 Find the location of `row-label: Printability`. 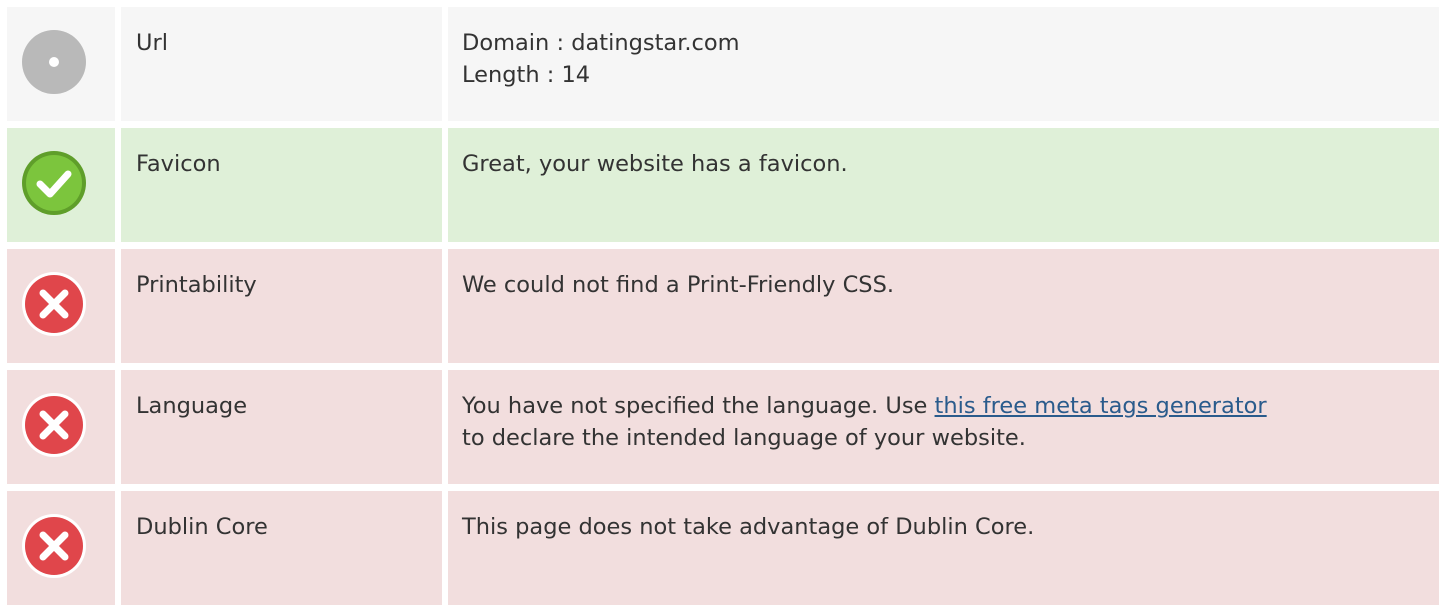

row-label: Printability is located at coordinates (196, 285).